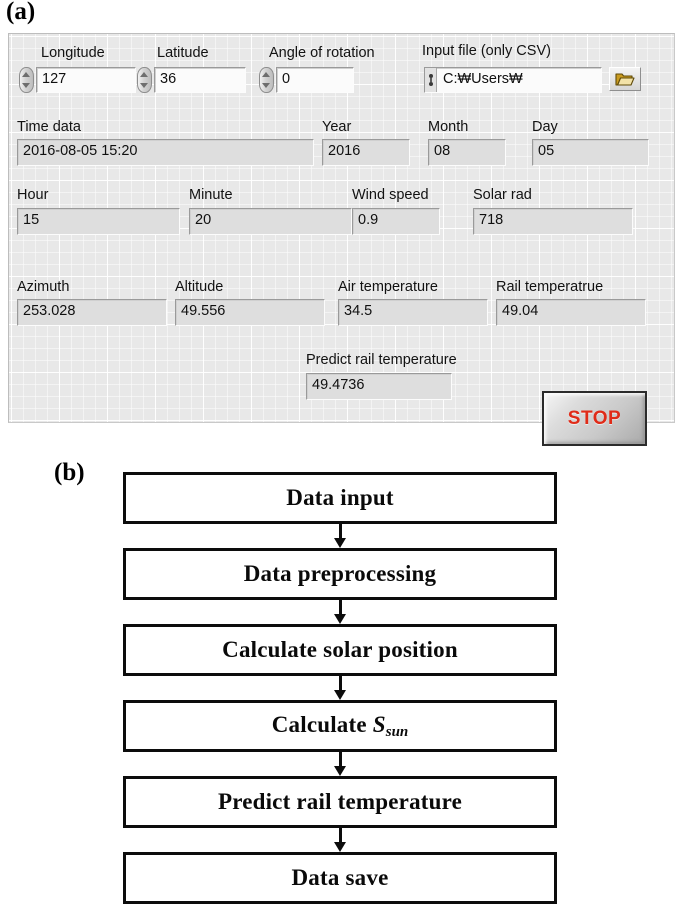 This screenshot has width=685, height=907. I want to click on path-control-icon, so click(431, 80).